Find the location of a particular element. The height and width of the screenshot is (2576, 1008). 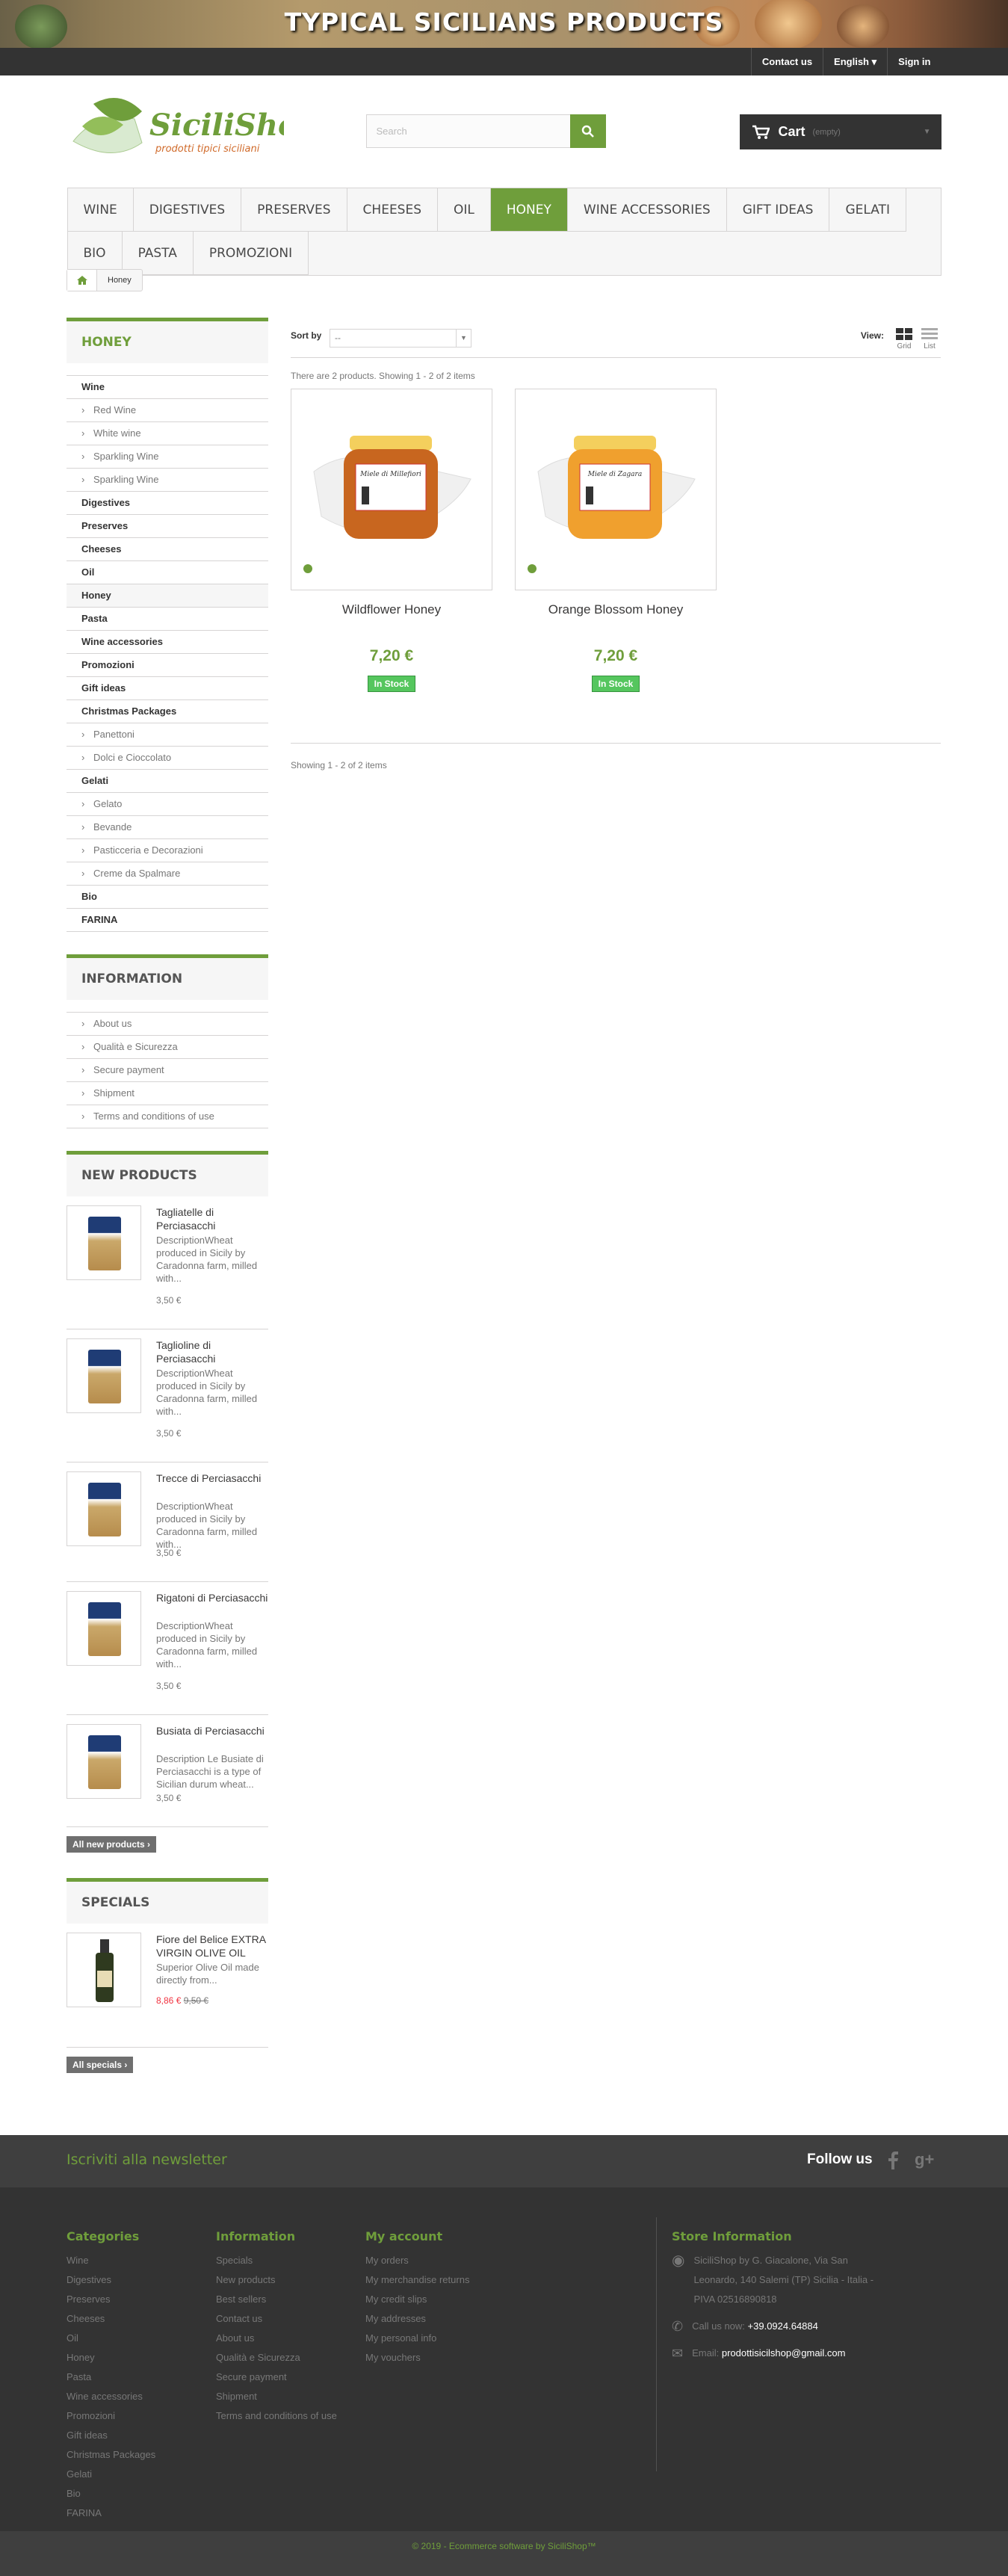

information-link: About us is located at coordinates (167, 1025).